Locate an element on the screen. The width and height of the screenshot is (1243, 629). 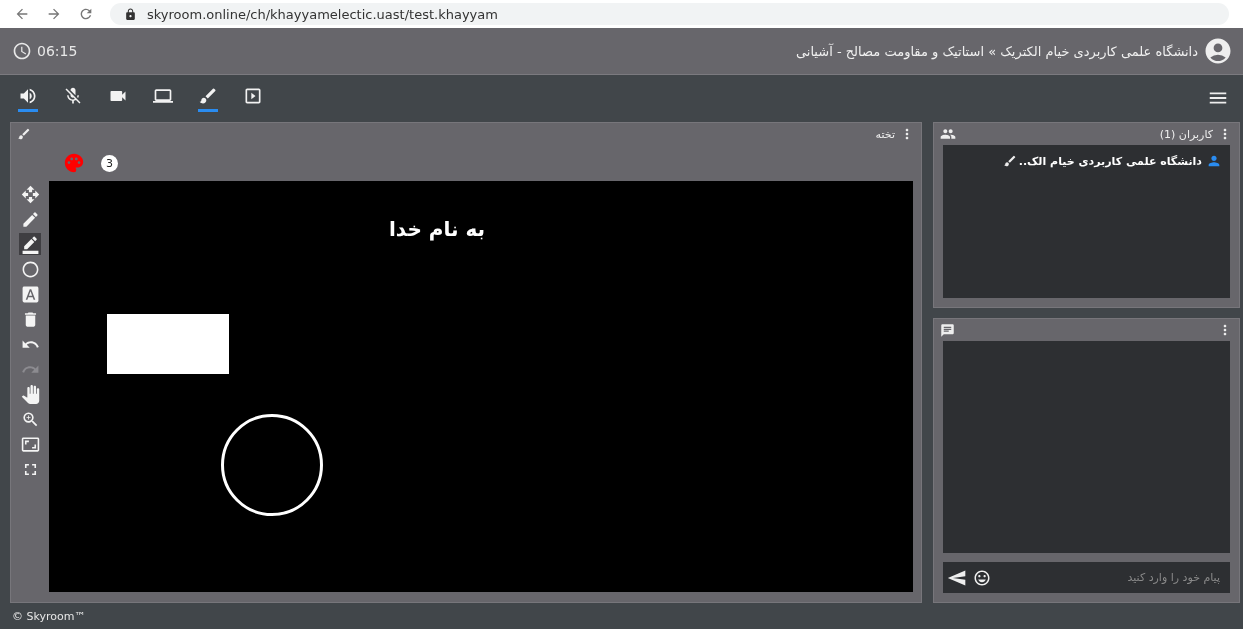
avatar-icon is located at coordinates (1218, 51).